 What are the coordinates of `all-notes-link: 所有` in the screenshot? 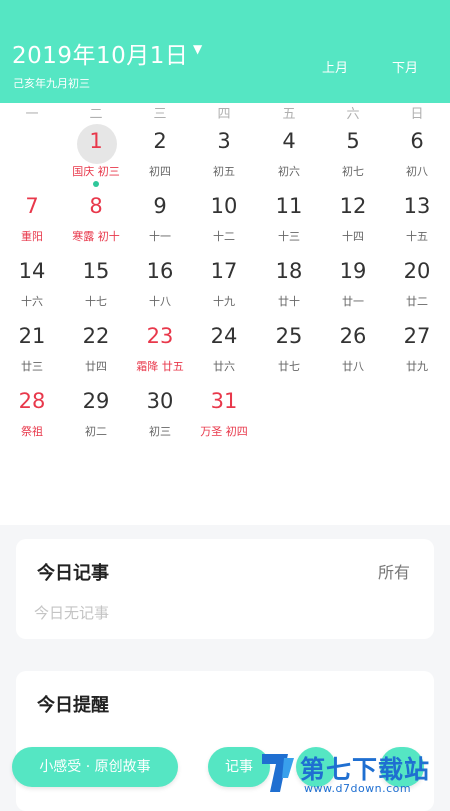 It's located at (394, 571).